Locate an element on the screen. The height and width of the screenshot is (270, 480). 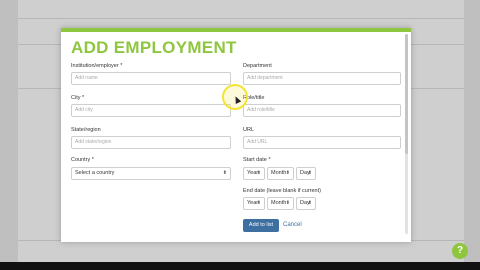
institution-input: Add name is located at coordinates (151, 78).